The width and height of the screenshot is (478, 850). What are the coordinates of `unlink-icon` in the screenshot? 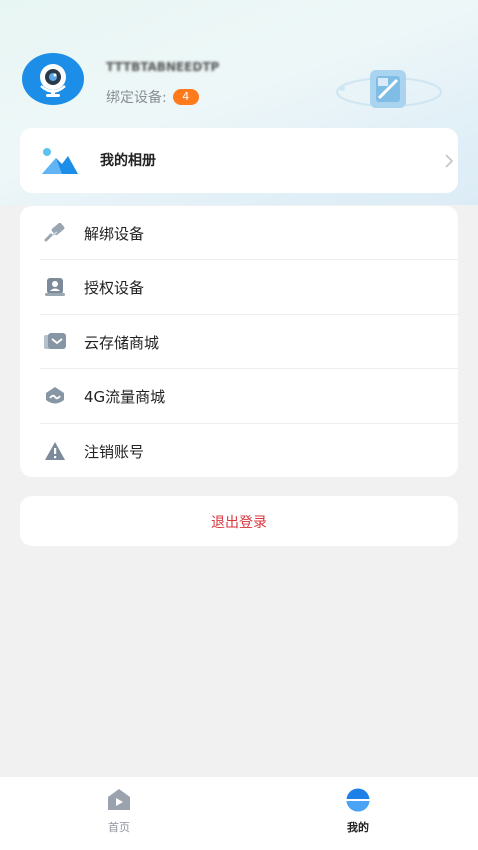 It's located at (54, 232).